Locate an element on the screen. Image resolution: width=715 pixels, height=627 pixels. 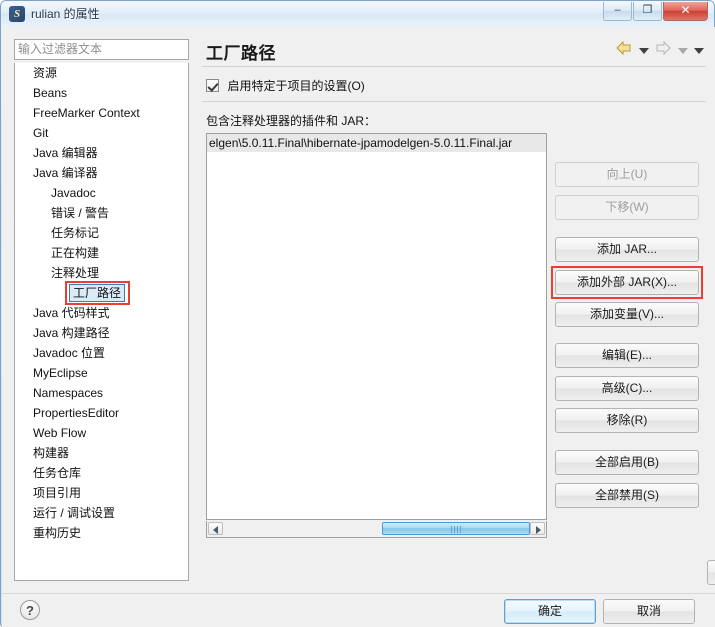
ok-button: 确定 is located at coordinates (550, 611).